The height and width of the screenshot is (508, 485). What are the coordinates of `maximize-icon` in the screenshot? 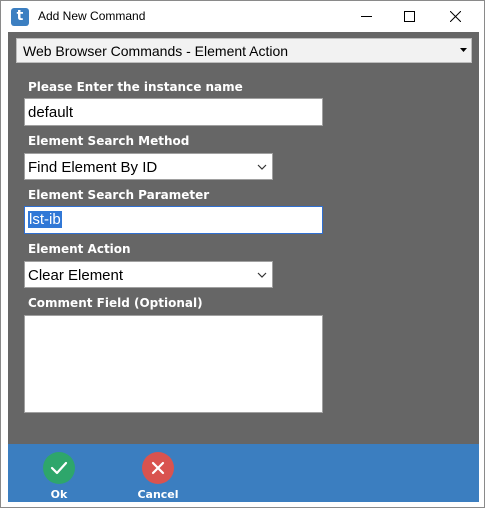 It's located at (409, 16).